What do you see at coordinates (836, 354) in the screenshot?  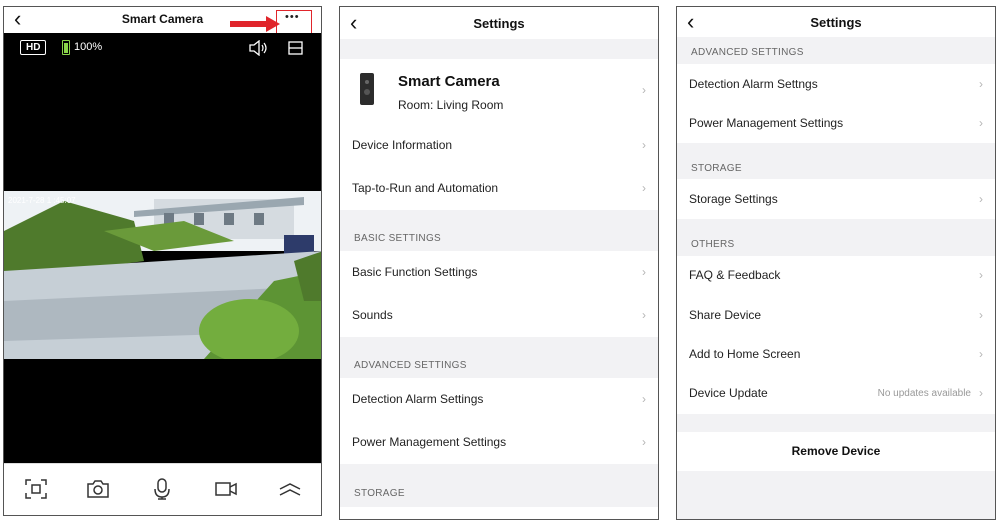 I see `add-to-home-screen-item: Add to Home Screen ›` at bounding box center [836, 354].